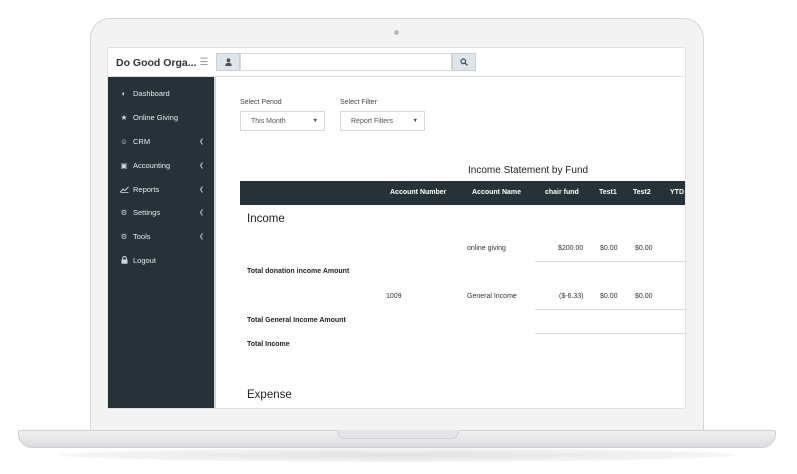 The image size is (797, 474). I want to click on laptop-notch, so click(398, 434).